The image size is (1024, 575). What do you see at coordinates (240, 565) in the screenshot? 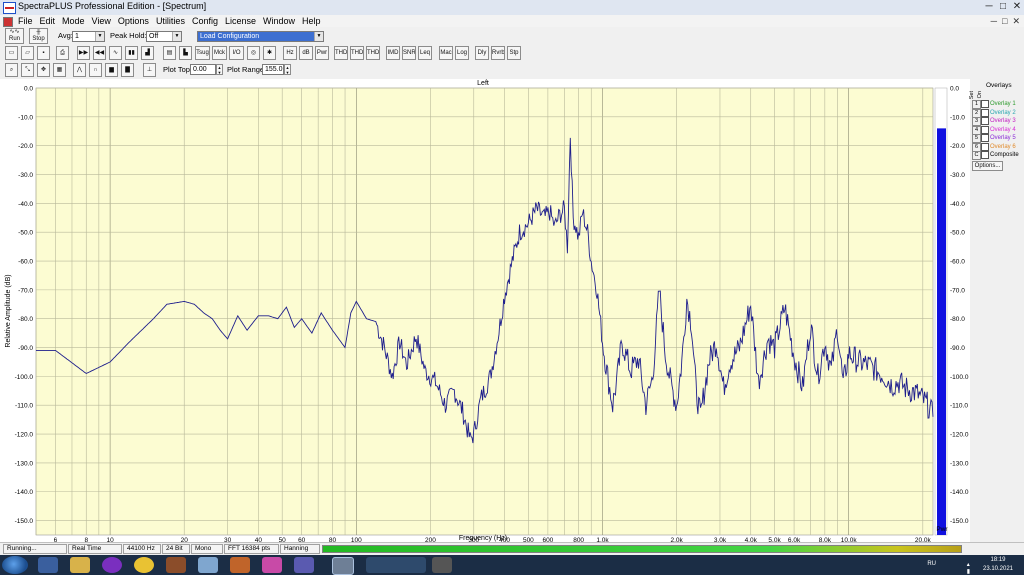
I see `firefox-icon` at bounding box center [240, 565].